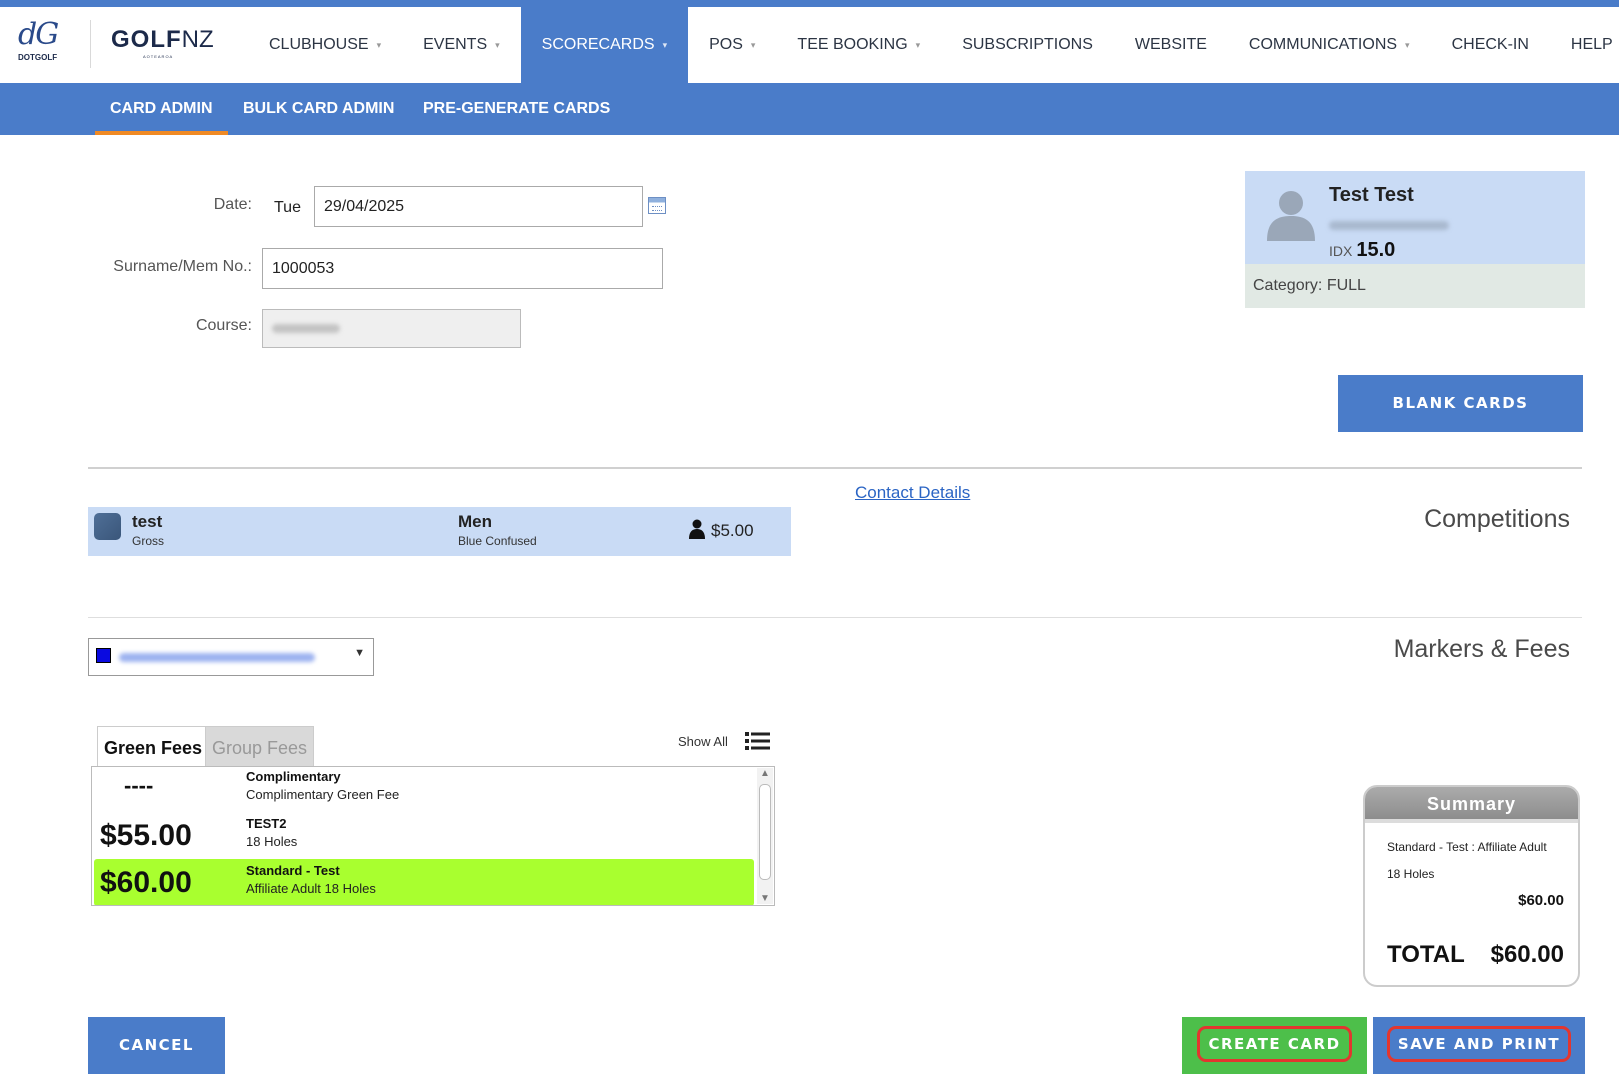 The width and height of the screenshot is (1619, 1092). Describe the element at coordinates (359, 653) in the screenshot. I see `chevron-down-icon: ▼` at that location.